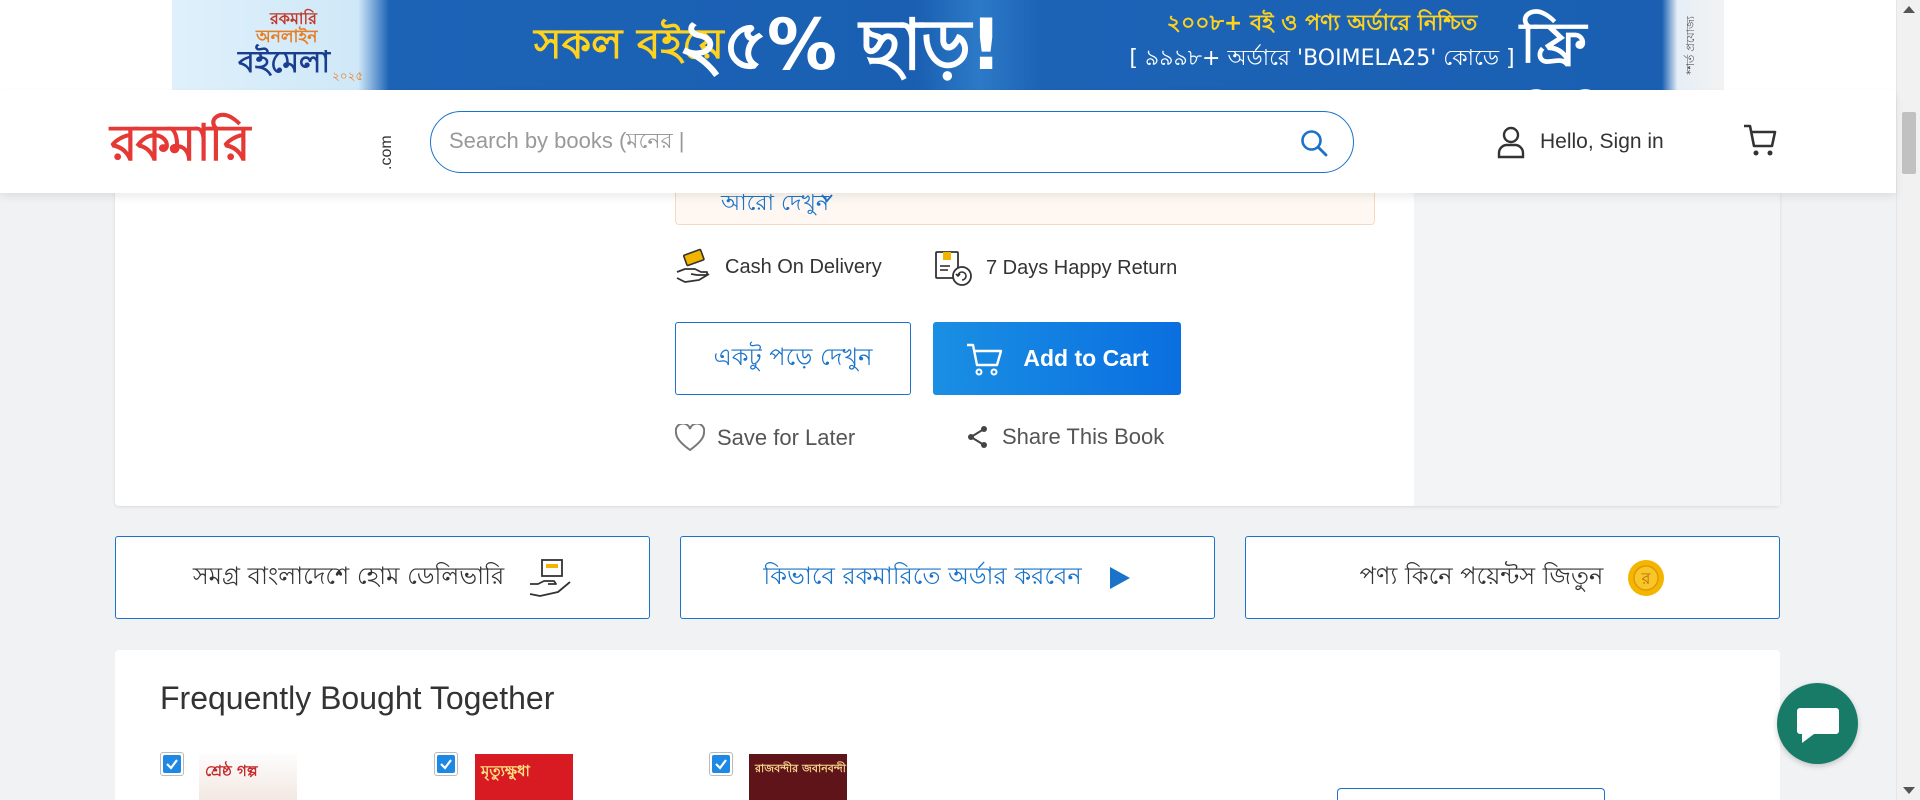 Image resolution: width=1920 pixels, height=800 pixels. I want to click on feature-label: 7 Days Happy Return, so click(1082, 267).